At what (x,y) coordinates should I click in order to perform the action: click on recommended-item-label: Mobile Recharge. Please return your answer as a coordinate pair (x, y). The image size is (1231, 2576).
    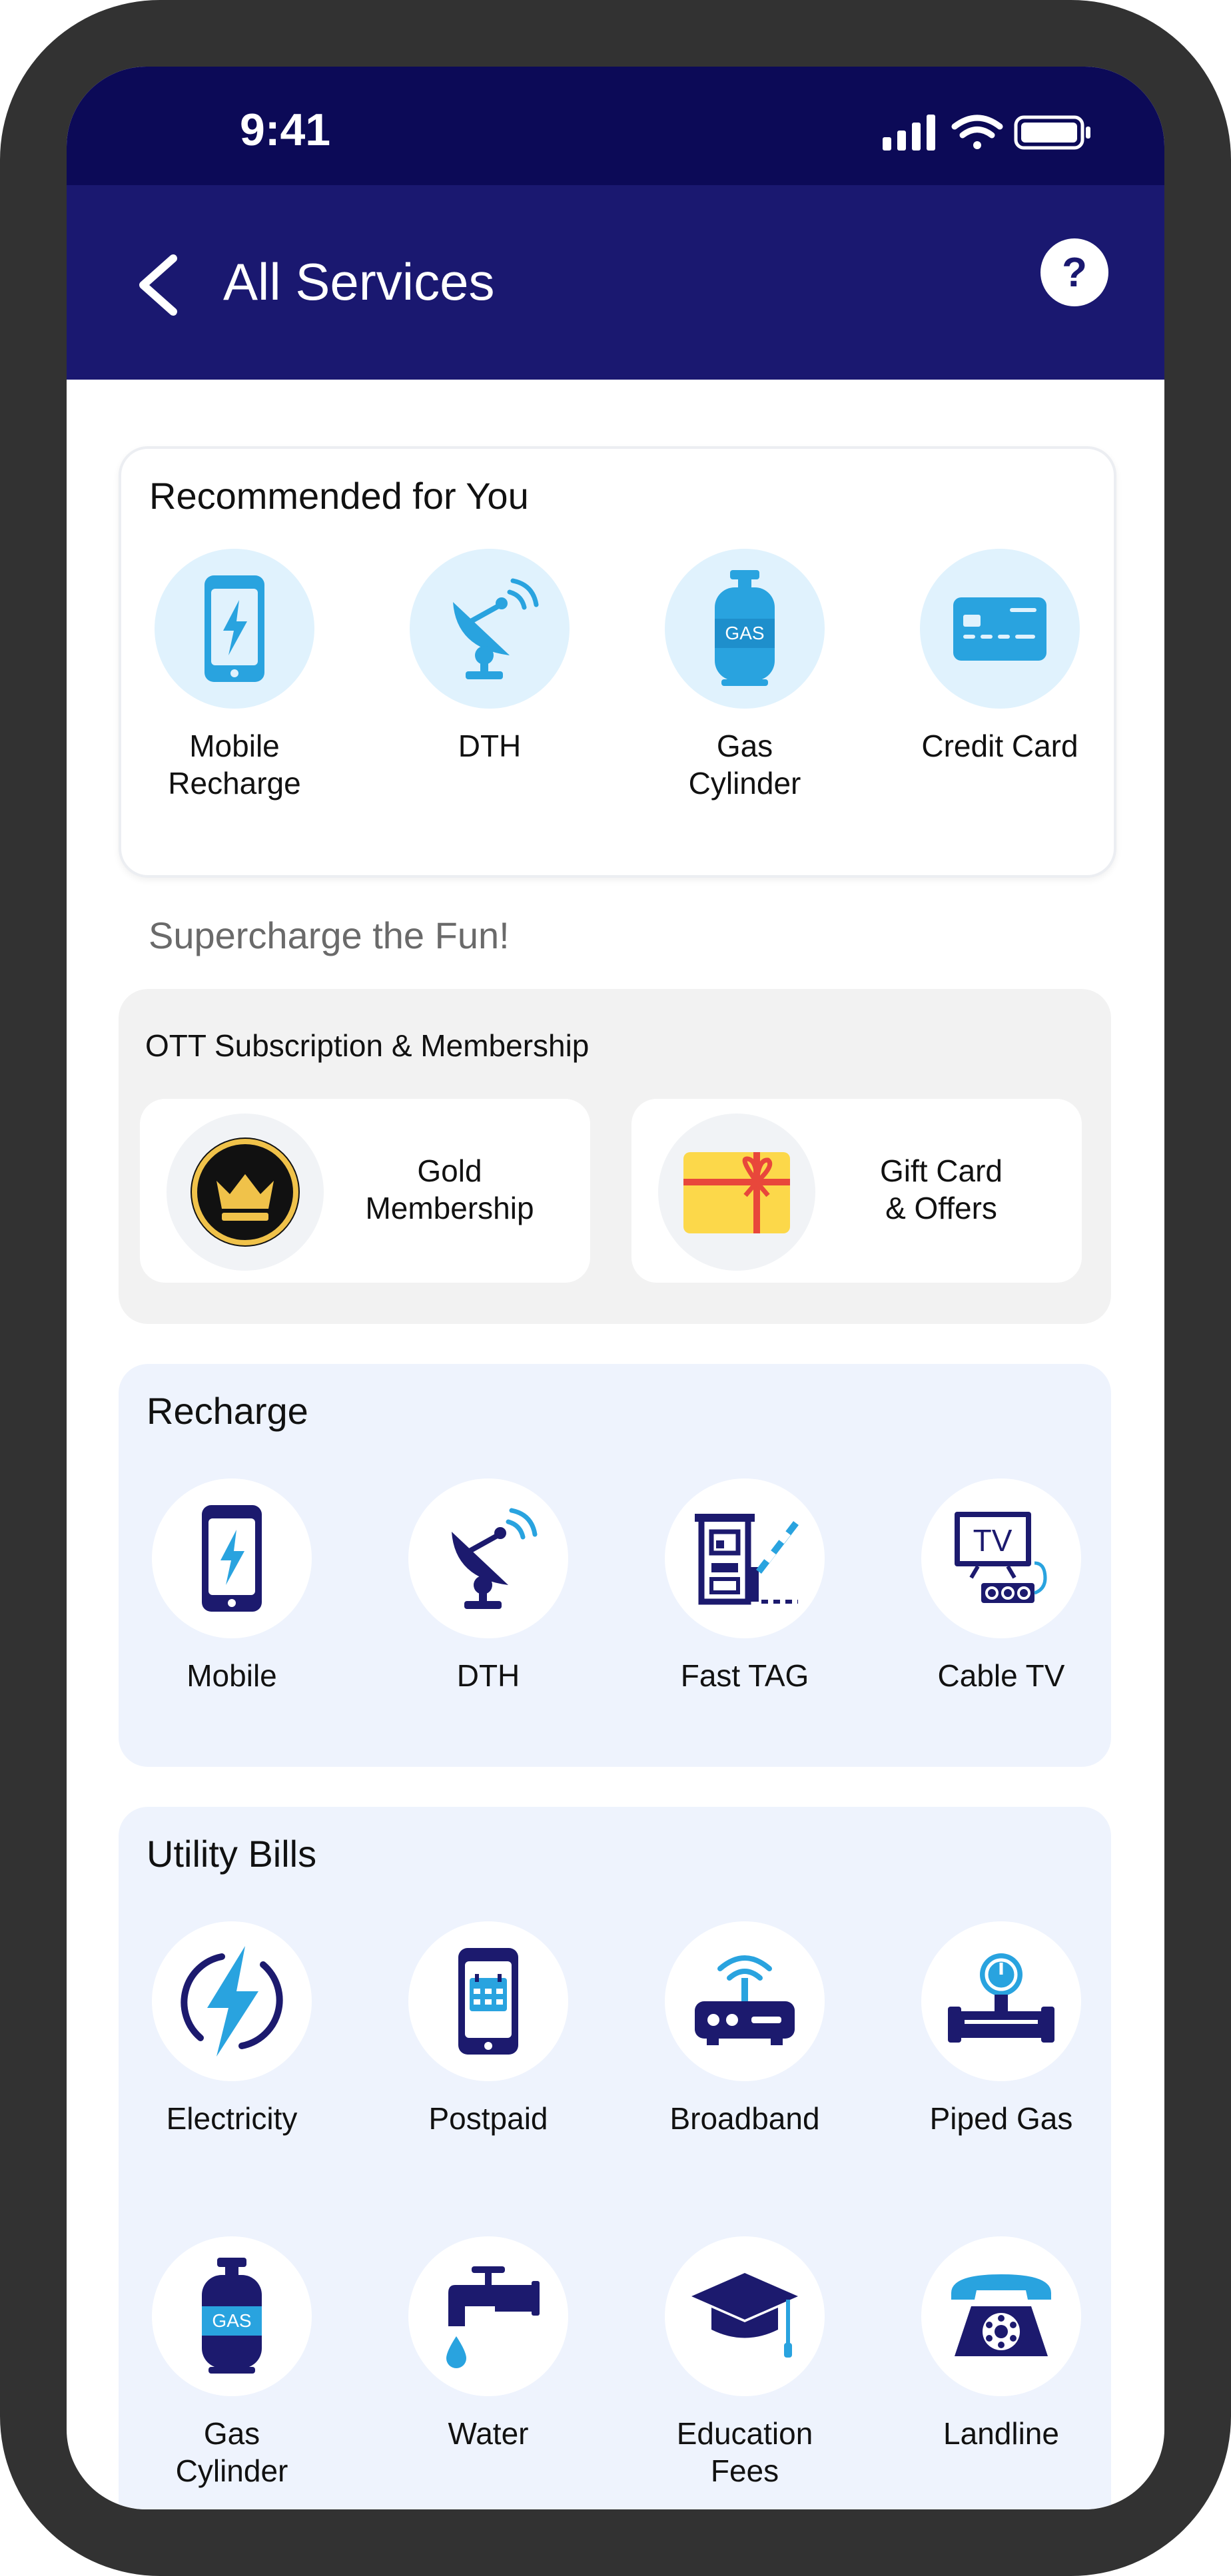
    Looking at the image, I should click on (234, 765).